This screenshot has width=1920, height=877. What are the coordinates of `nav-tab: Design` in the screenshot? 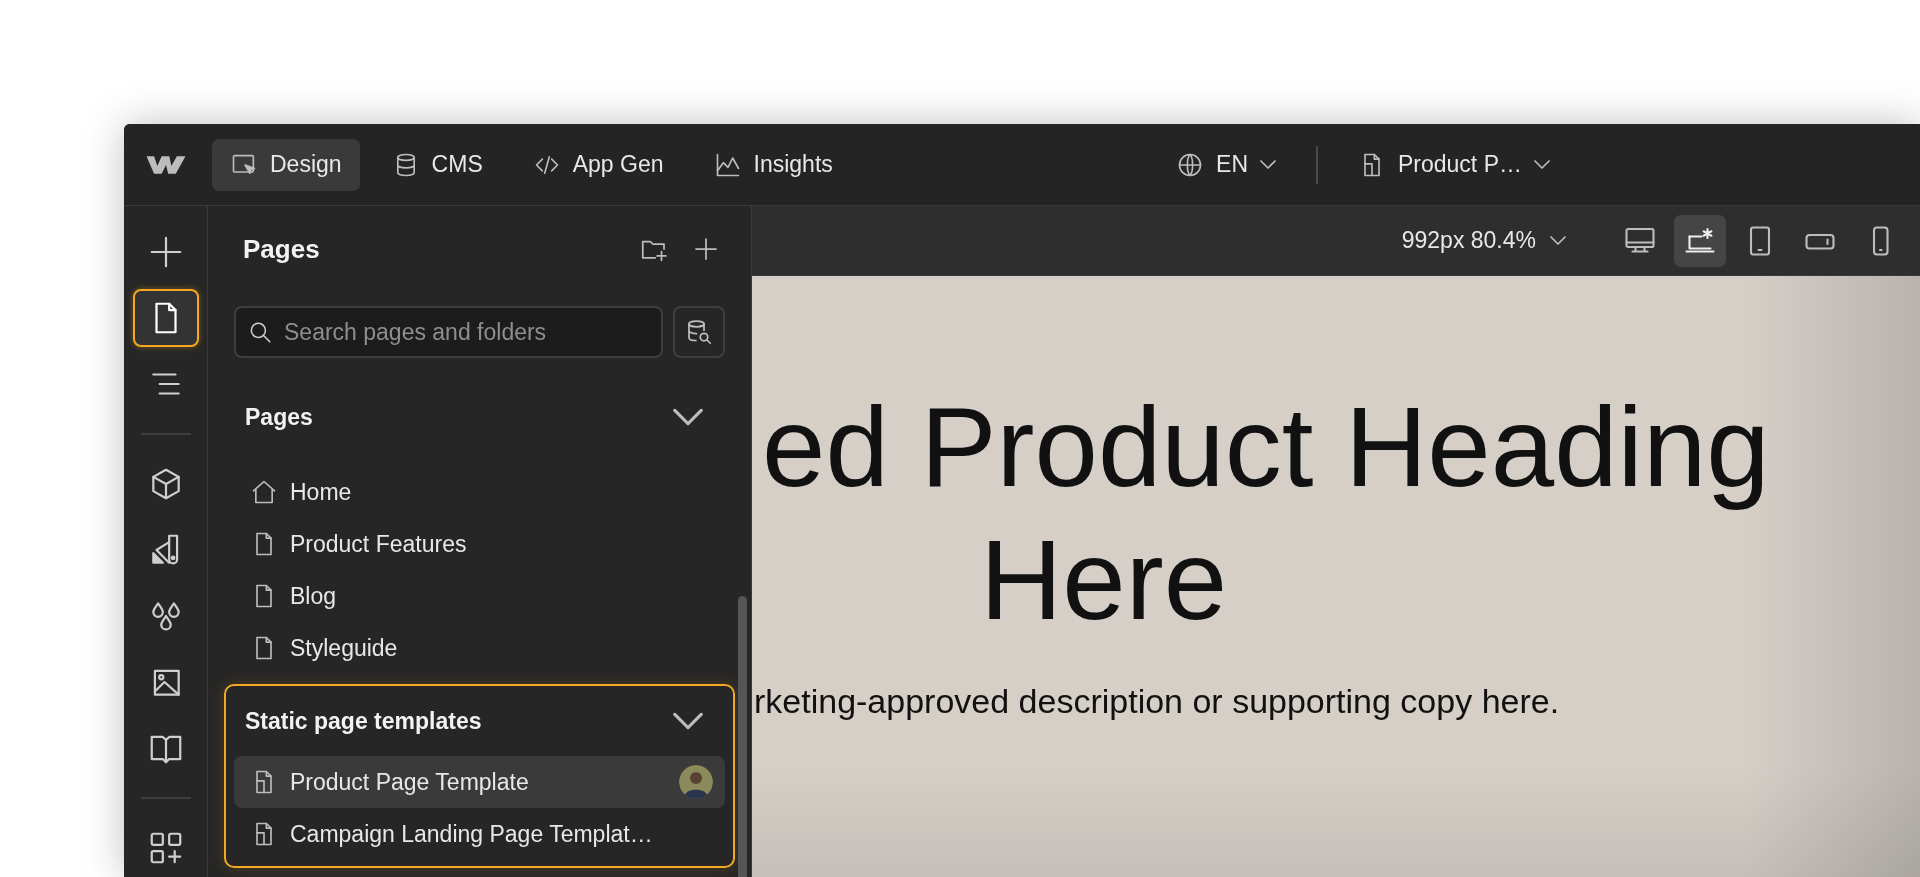 It's located at (286, 164).